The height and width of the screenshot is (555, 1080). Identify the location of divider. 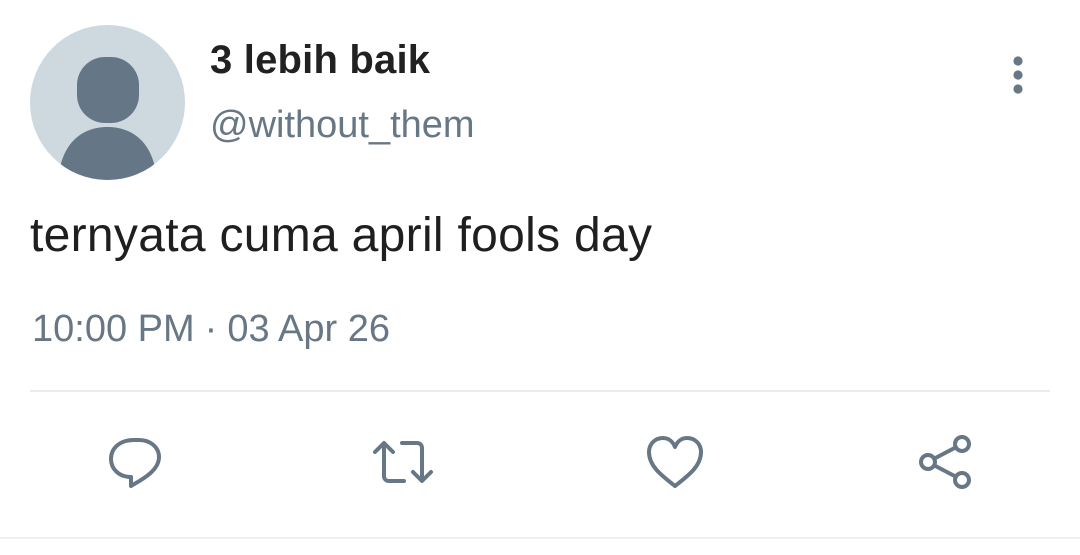
(540, 391).